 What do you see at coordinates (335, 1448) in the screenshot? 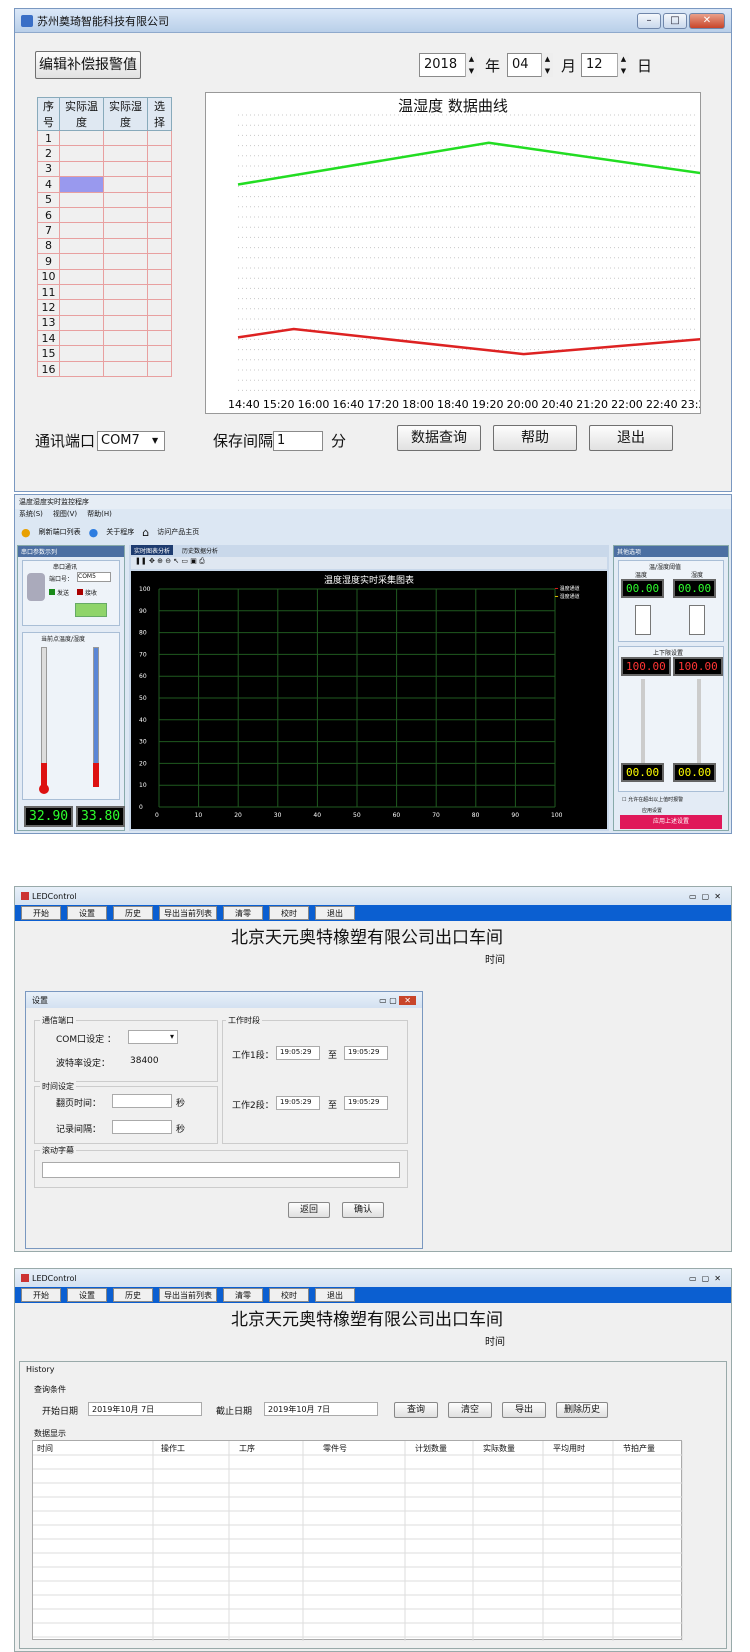
I see `column-header: 零件号` at bounding box center [335, 1448].